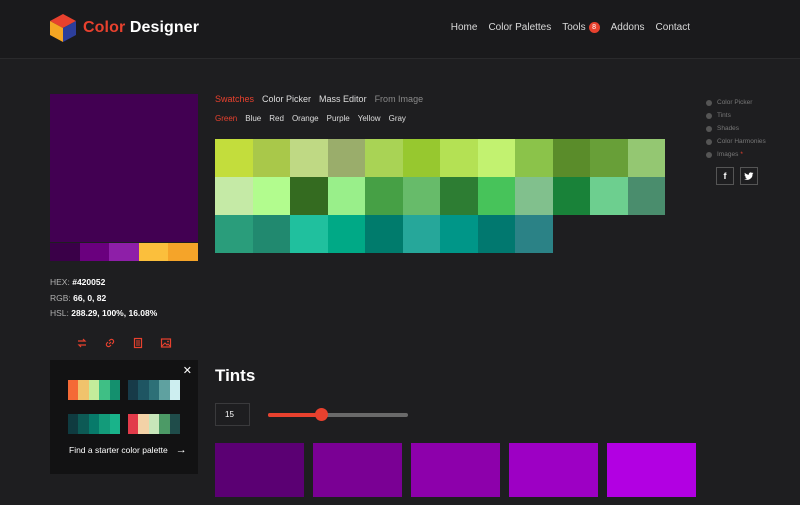 This screenshot has height=505, width=800. I want to click on section-link-tints: Tints, so click(736, 115).